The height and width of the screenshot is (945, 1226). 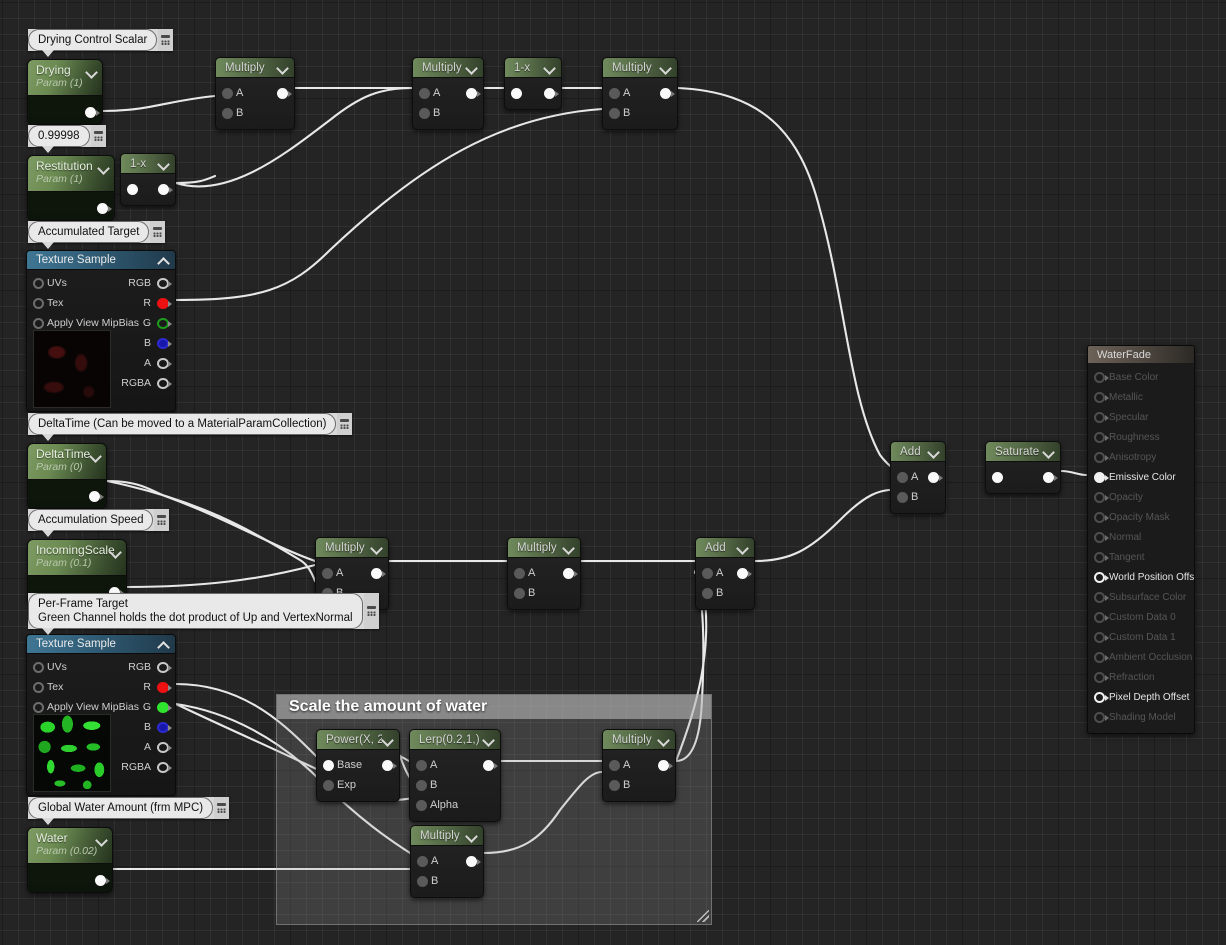 I want to click on output-pin-r, so click(x=164, y=687).